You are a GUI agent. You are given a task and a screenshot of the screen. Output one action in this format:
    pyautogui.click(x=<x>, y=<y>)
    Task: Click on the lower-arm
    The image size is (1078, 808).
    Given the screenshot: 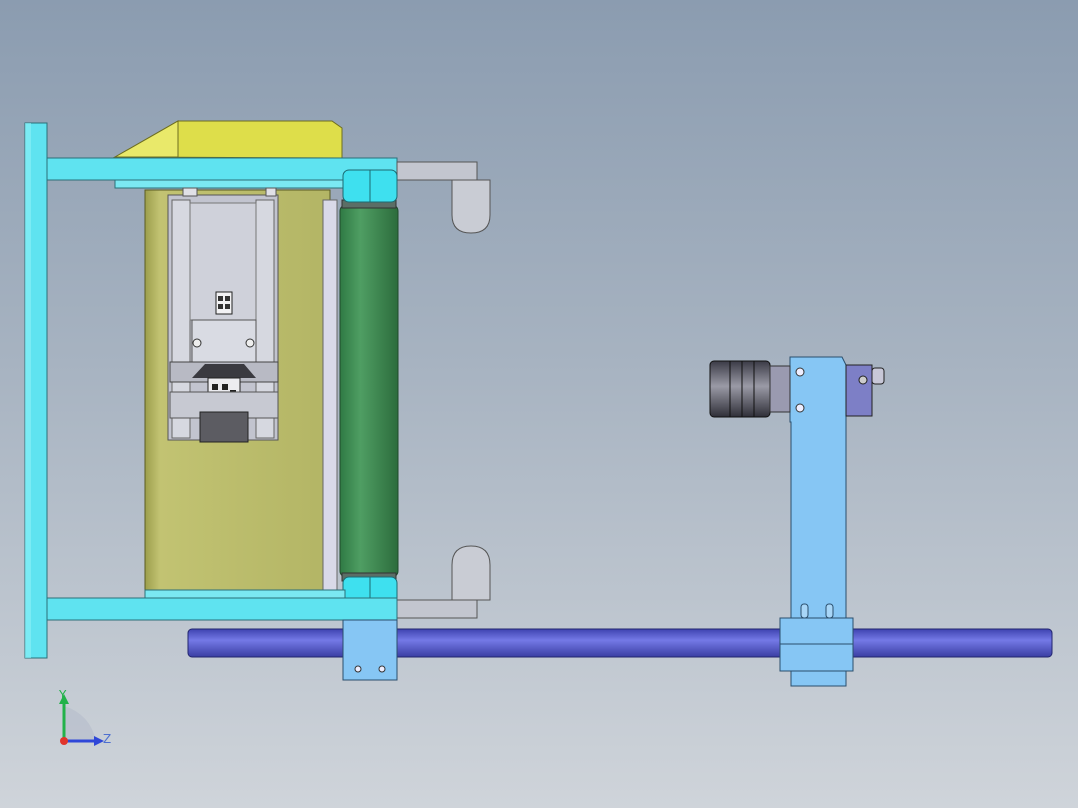 What is the action you would take?
    pyautogui.click(x=443, y=582)
    